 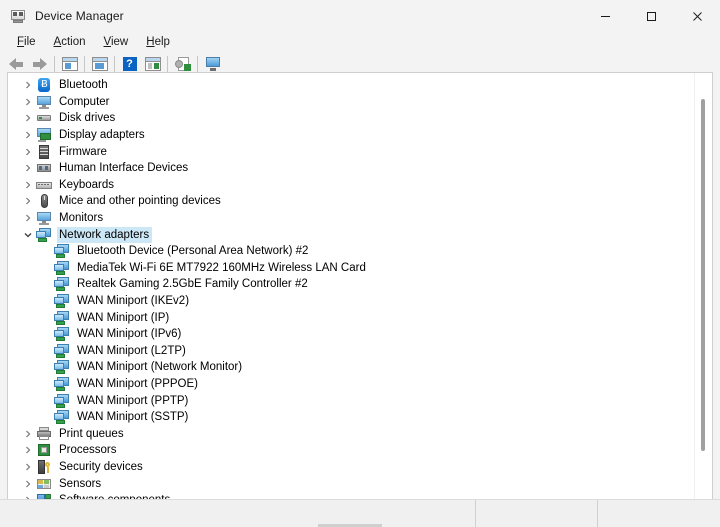 What do you see at coordinates (105, 234) in the screenshot?
I see `tree-item-label: Network adapters` at bounding box center [105, 234].